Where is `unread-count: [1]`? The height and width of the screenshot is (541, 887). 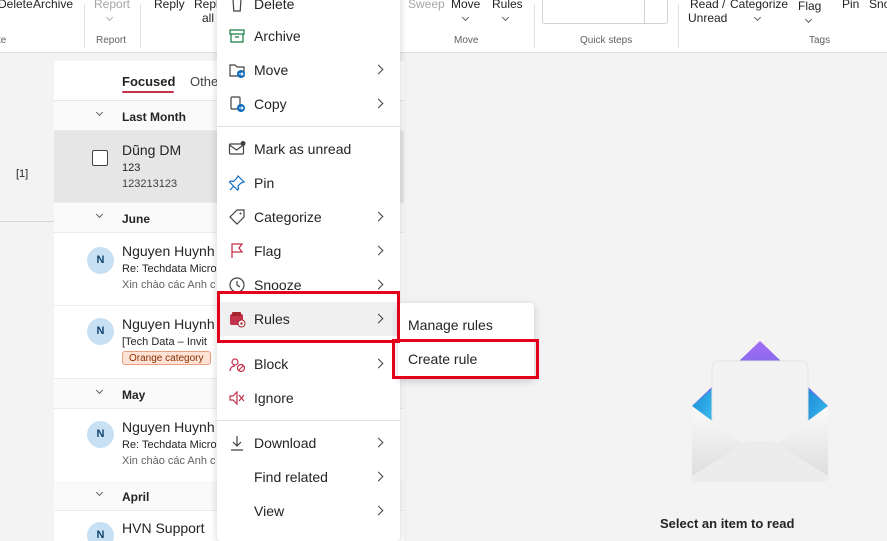
unread-count: [1] is located at coordinates (22, 174).